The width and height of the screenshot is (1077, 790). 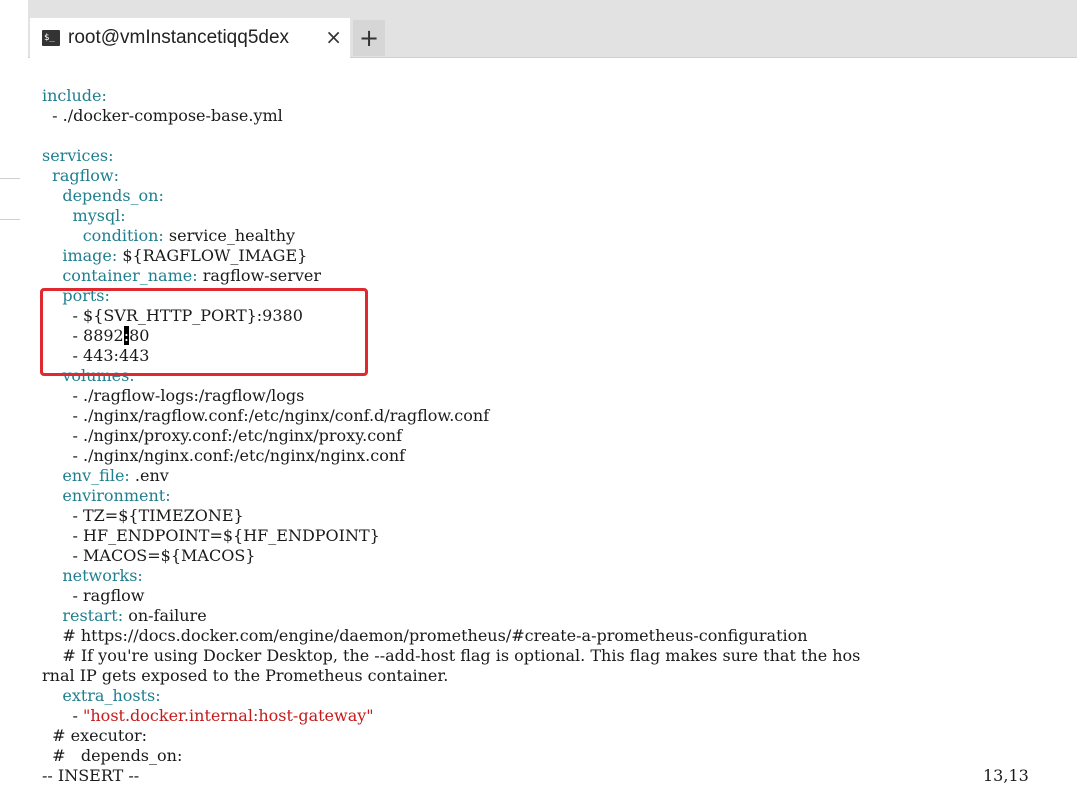 I want to click on tab-terminal-session: $_ root@vmInstancetiqq5dex ×, so click(x=190, y=38).